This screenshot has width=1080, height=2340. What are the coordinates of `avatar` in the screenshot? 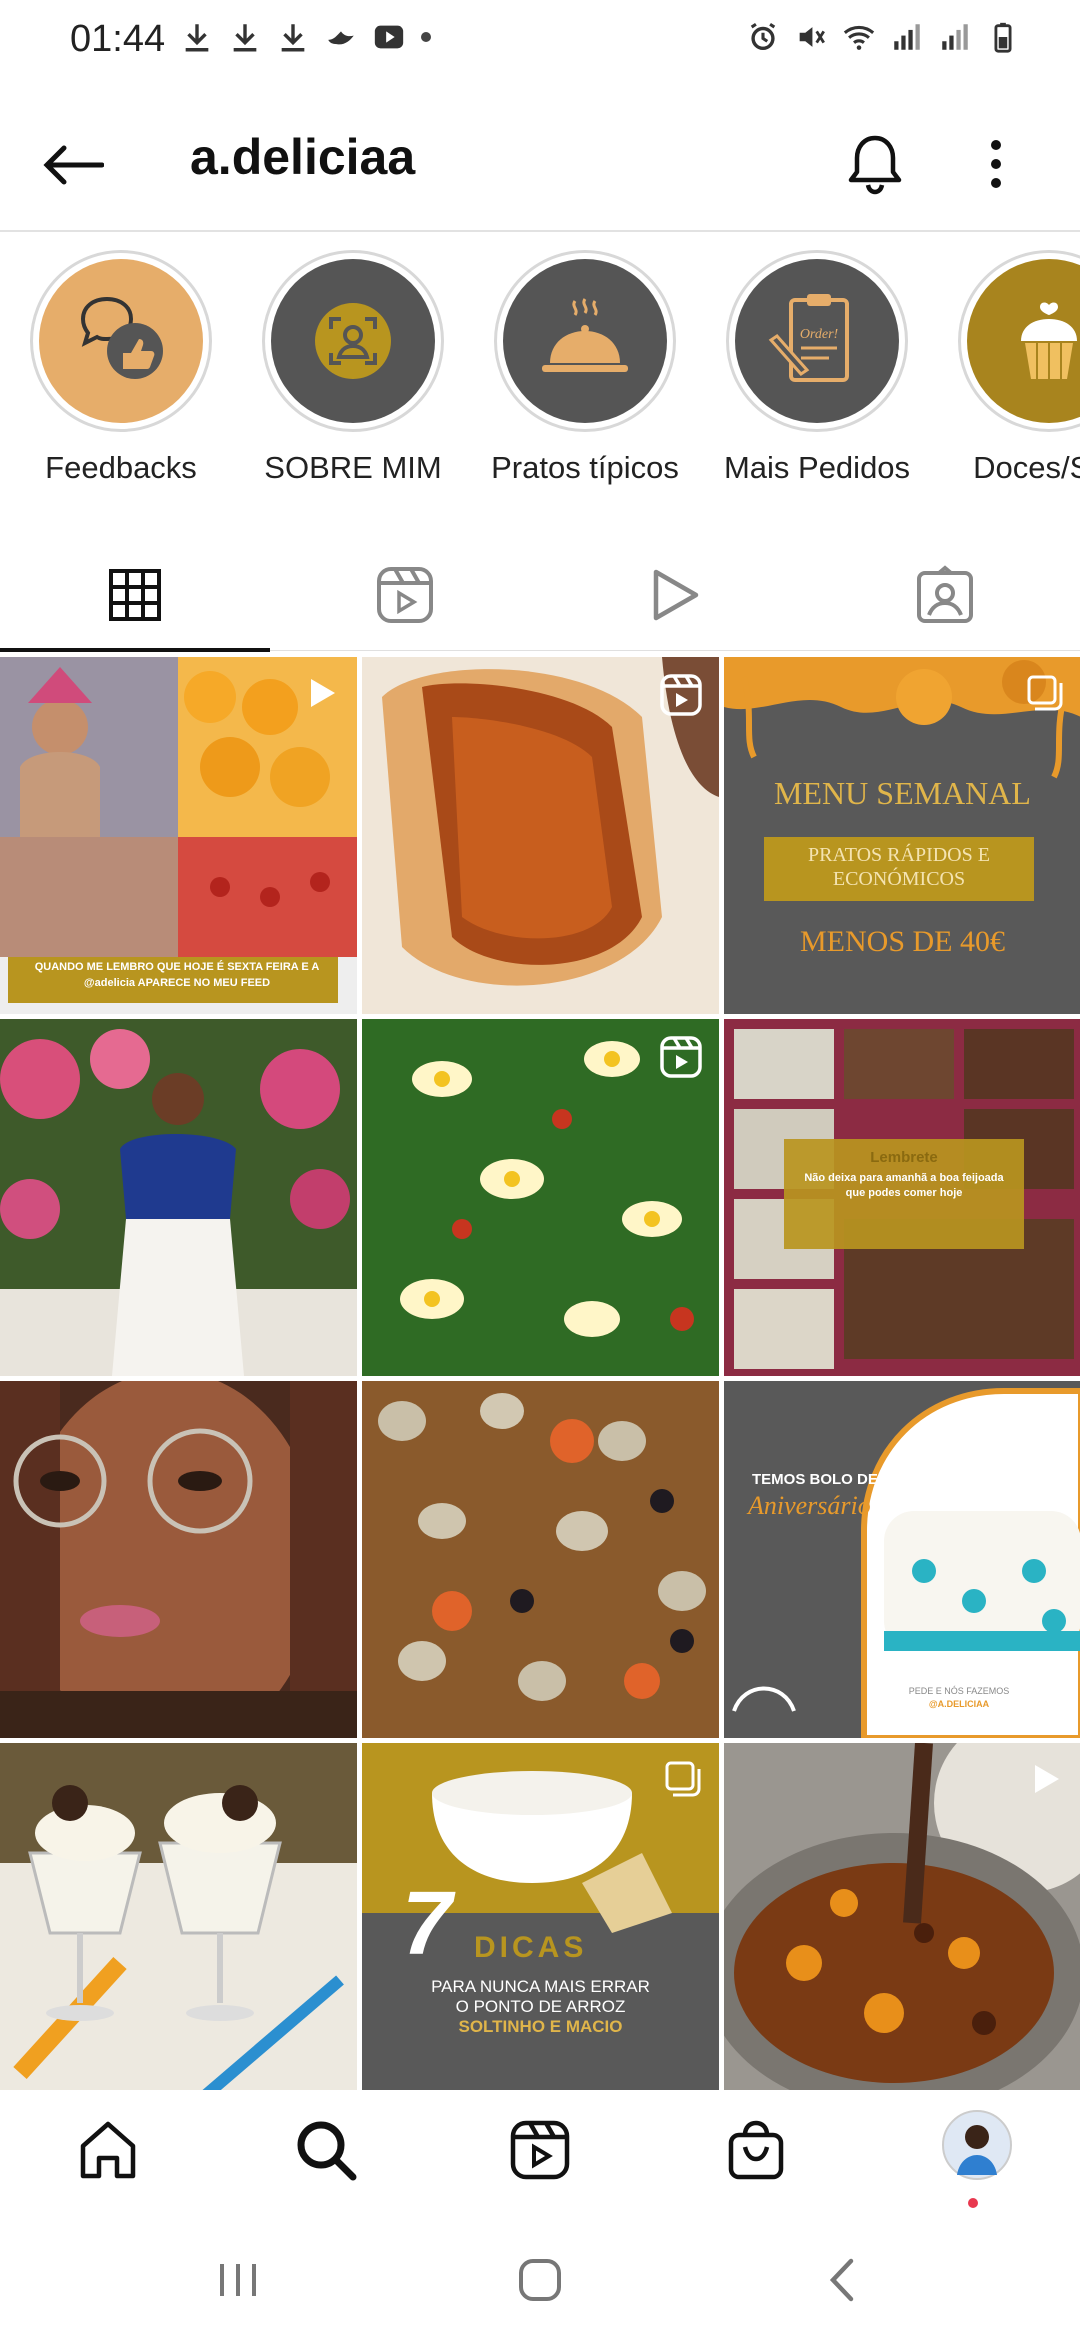 It's located at (977, 2145).